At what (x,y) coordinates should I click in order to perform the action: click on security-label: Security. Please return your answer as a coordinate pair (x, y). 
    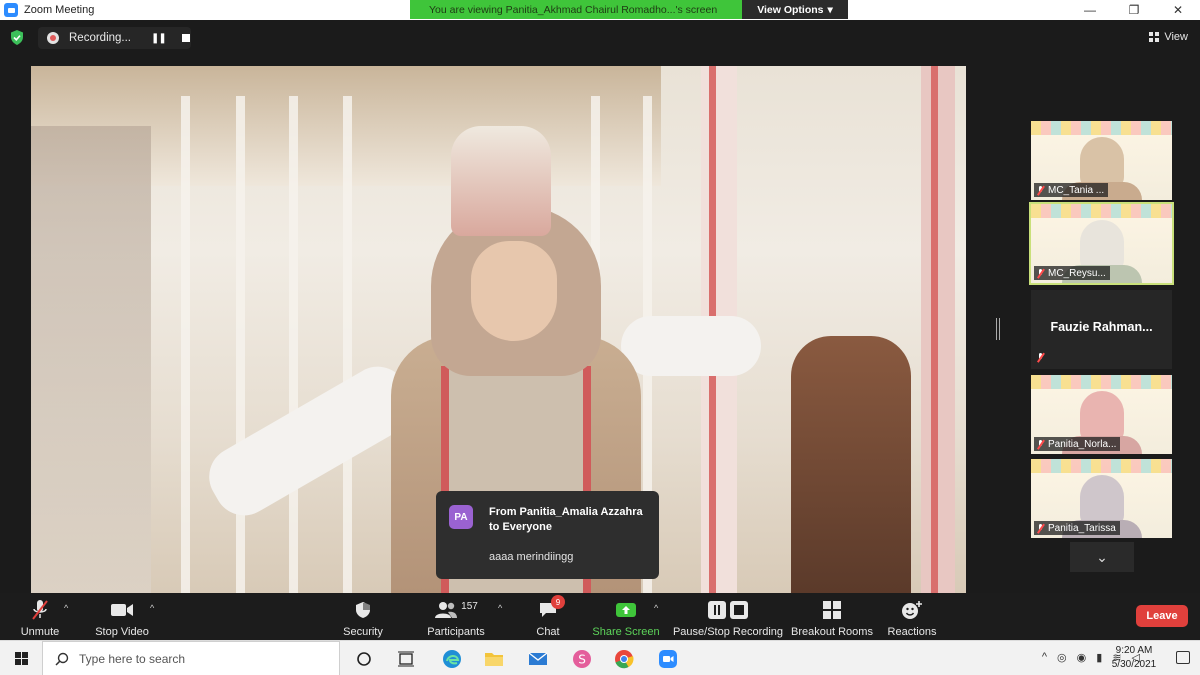
    Looking at the image, I should click on (363, 632).